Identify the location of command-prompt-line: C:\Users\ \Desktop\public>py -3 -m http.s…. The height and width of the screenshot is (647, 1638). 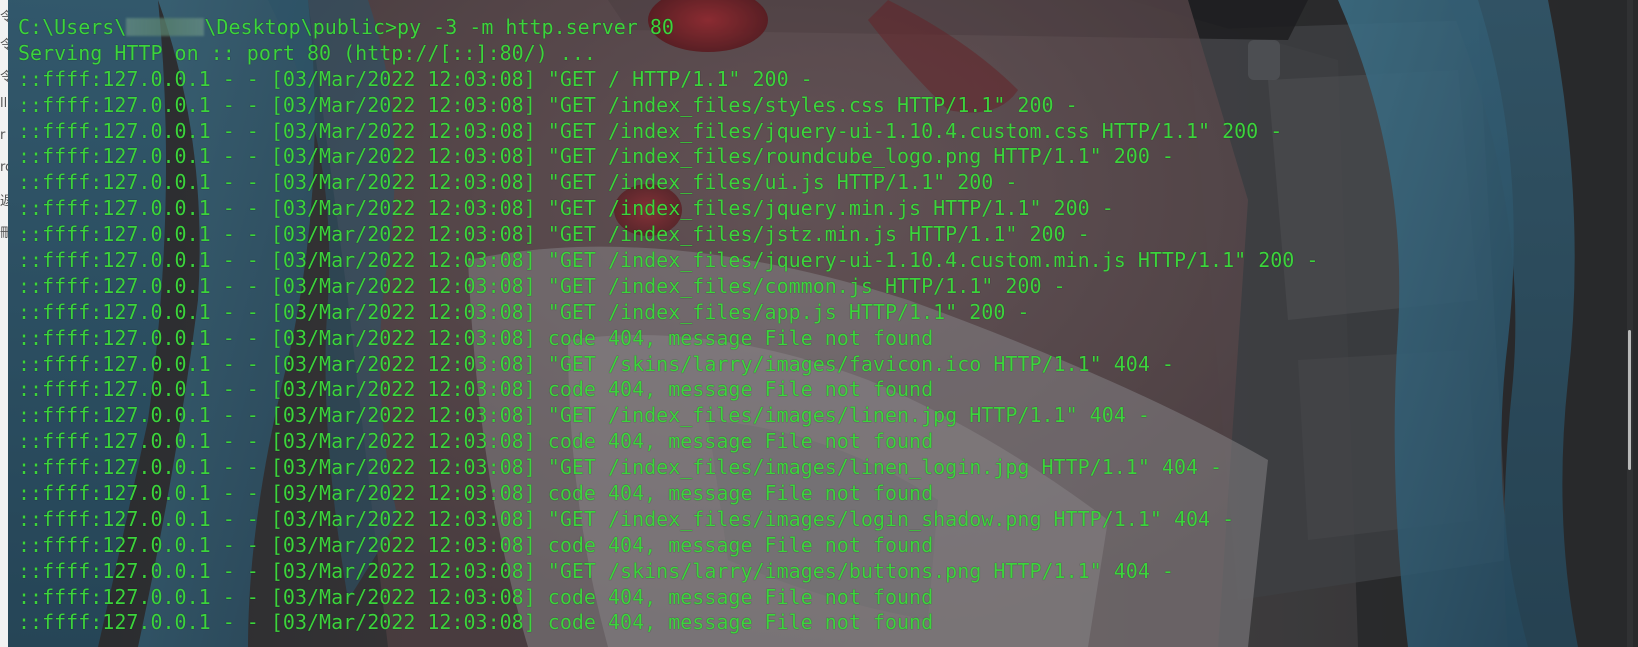
(668, 28).